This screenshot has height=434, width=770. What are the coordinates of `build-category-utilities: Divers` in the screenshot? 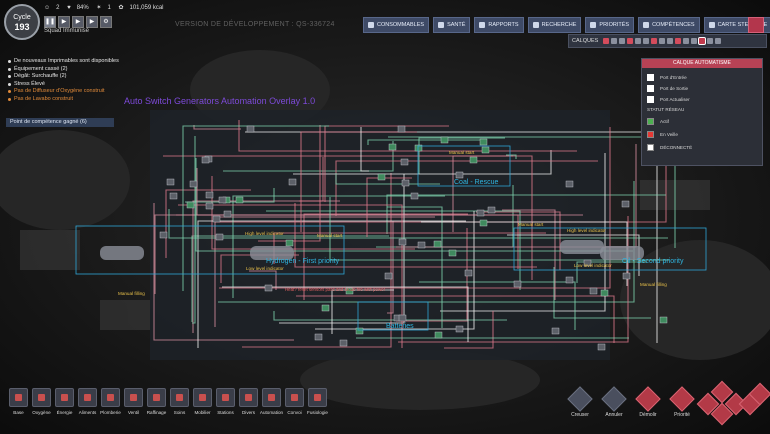 It's located at (248, 401).